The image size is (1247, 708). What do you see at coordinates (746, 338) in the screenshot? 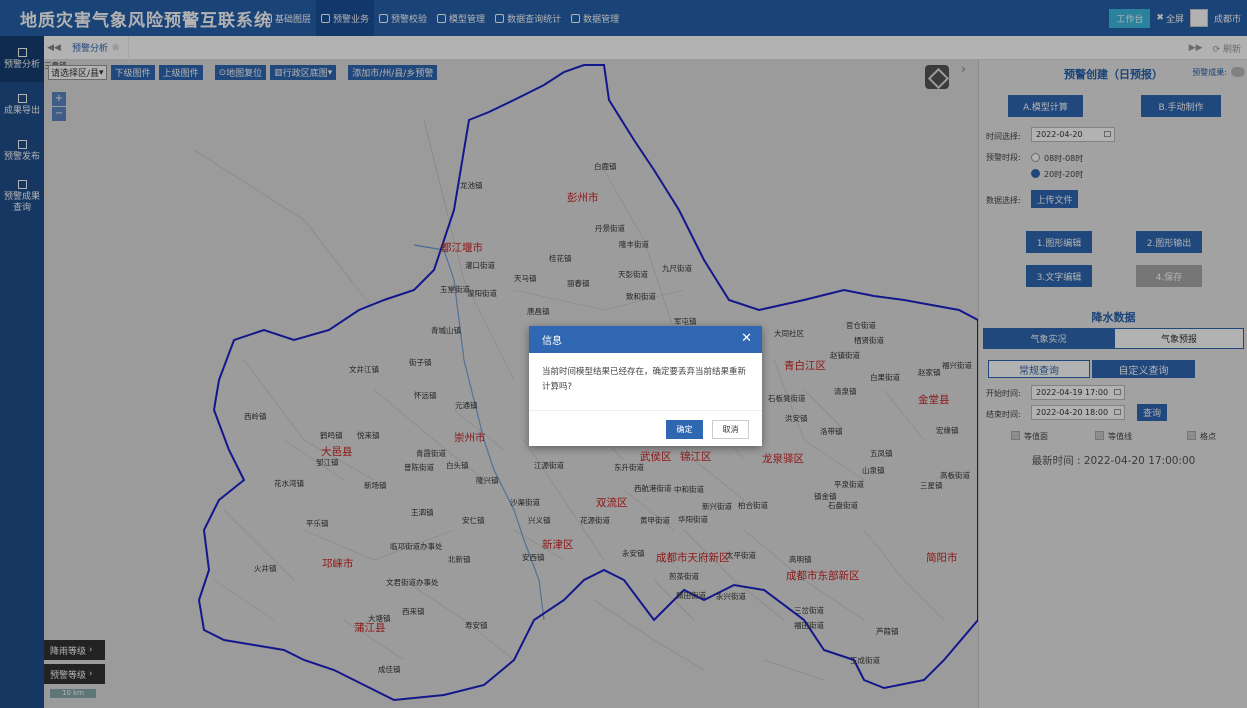
I see `close-icon: ✕` at bounding box center [746, 338].